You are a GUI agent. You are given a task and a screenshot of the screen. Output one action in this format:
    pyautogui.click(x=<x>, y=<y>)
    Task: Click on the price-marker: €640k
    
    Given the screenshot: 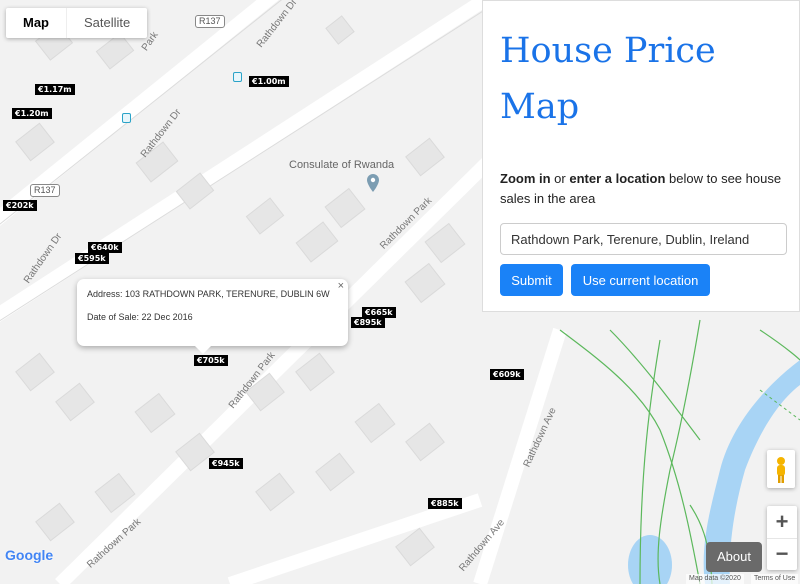 What is the action you would take?
    pyautogui.click(x=105, y=247)
    